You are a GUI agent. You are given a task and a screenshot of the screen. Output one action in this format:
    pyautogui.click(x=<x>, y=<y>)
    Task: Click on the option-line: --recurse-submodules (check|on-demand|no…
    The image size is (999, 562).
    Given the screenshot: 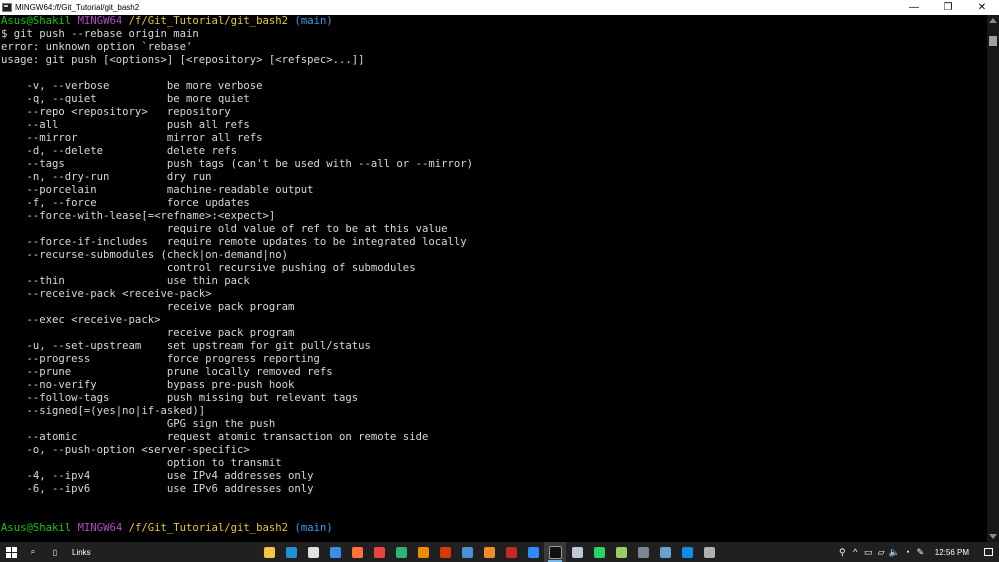 What is the action you would take?
    pyautogui.click(x=145, y=255)
    